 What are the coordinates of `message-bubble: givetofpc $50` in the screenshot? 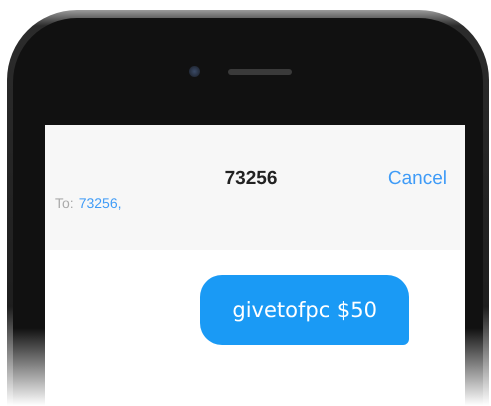 It's located at (304, 310).